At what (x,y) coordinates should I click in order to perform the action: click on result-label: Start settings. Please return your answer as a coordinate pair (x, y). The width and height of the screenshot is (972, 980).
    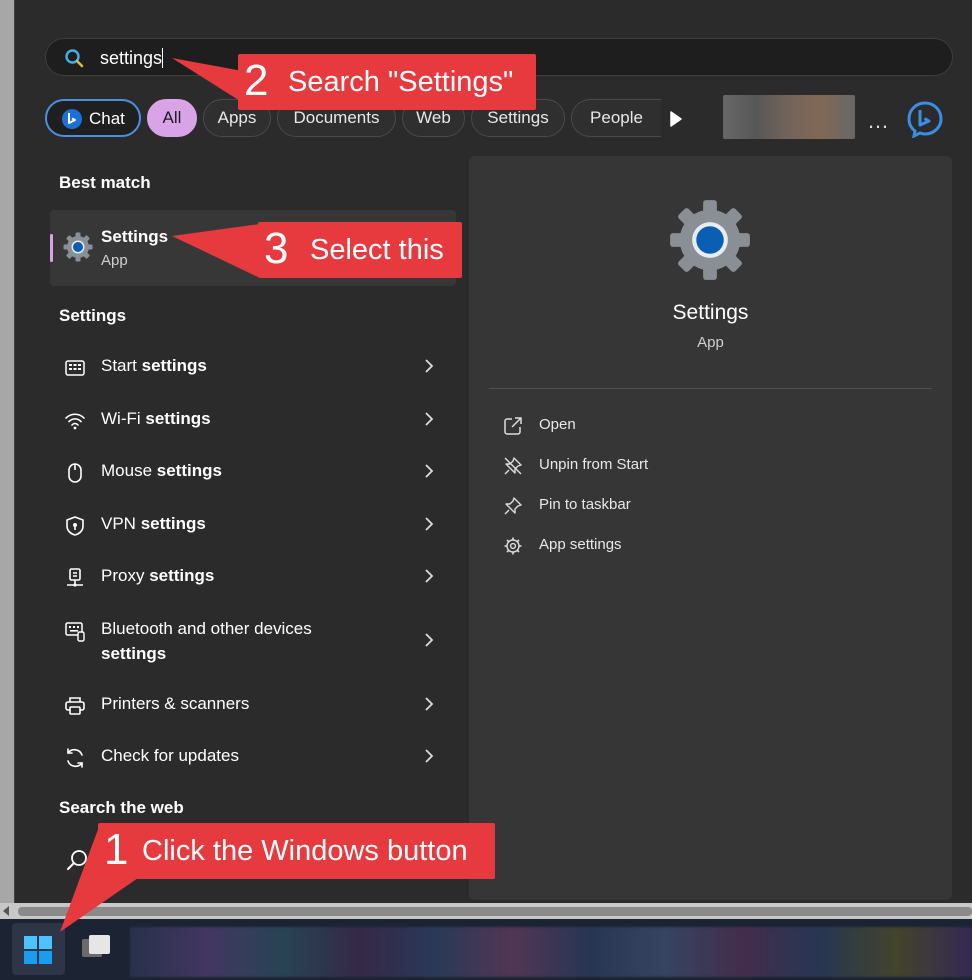
    Looking at the image, I should click on (154, 366).